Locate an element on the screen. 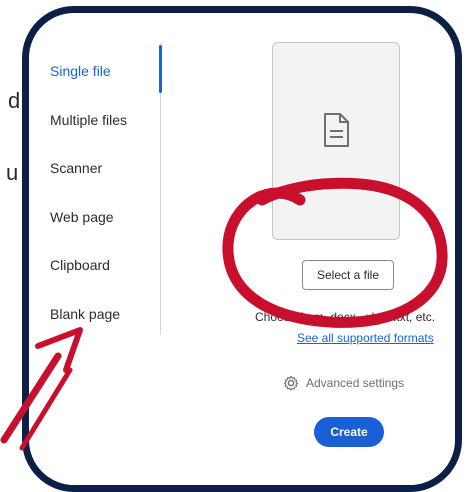  sidebar-item-single-file: Single file is located at coordinates (80, 71).